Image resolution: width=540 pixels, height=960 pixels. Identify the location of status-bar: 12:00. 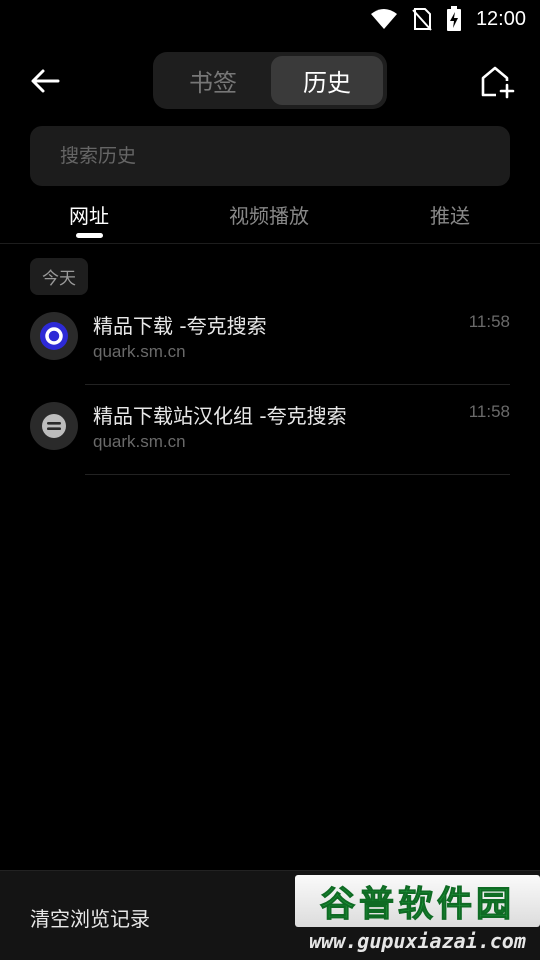
(270, 18).